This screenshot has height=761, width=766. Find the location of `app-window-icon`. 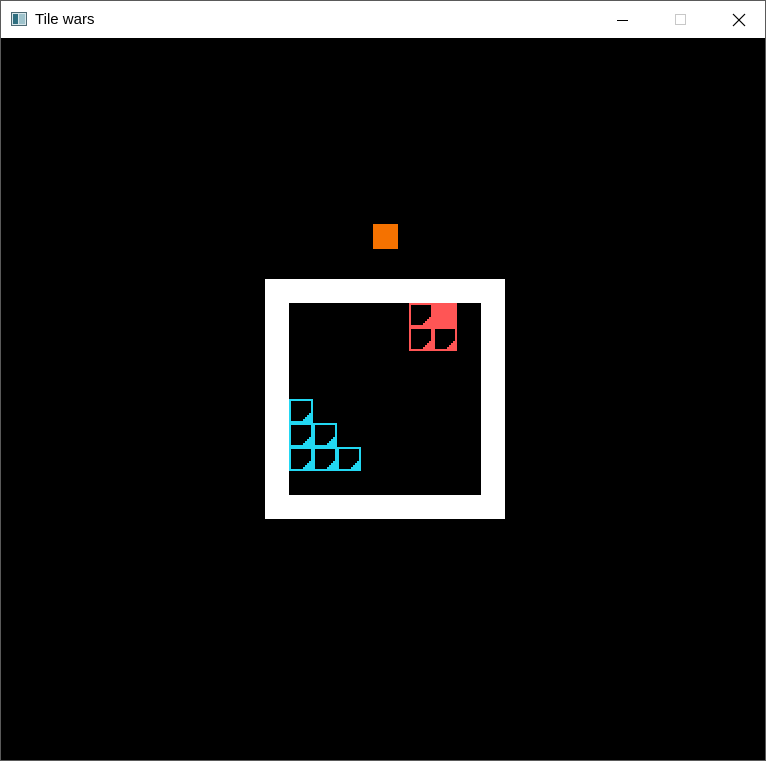

app-window-icon is located at coordinates (19, 19).